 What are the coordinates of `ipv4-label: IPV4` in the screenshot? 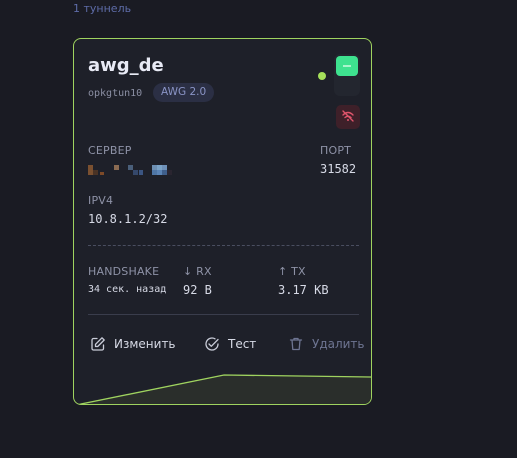 It's located at (101, 200).